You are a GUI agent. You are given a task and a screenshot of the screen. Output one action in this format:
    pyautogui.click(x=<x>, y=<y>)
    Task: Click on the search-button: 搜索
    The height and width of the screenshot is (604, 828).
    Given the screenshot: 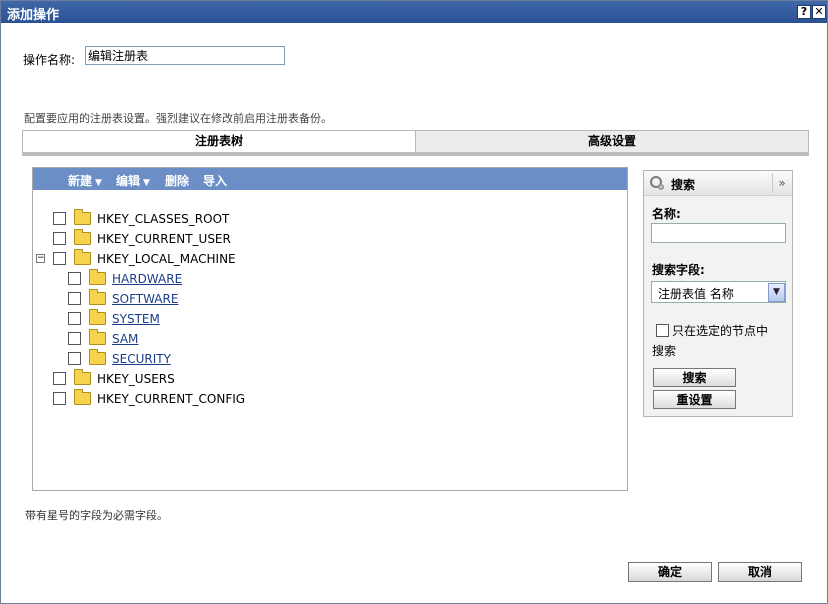 What is the action you would take?
    pyautogui.click(x=694, y=377)
    